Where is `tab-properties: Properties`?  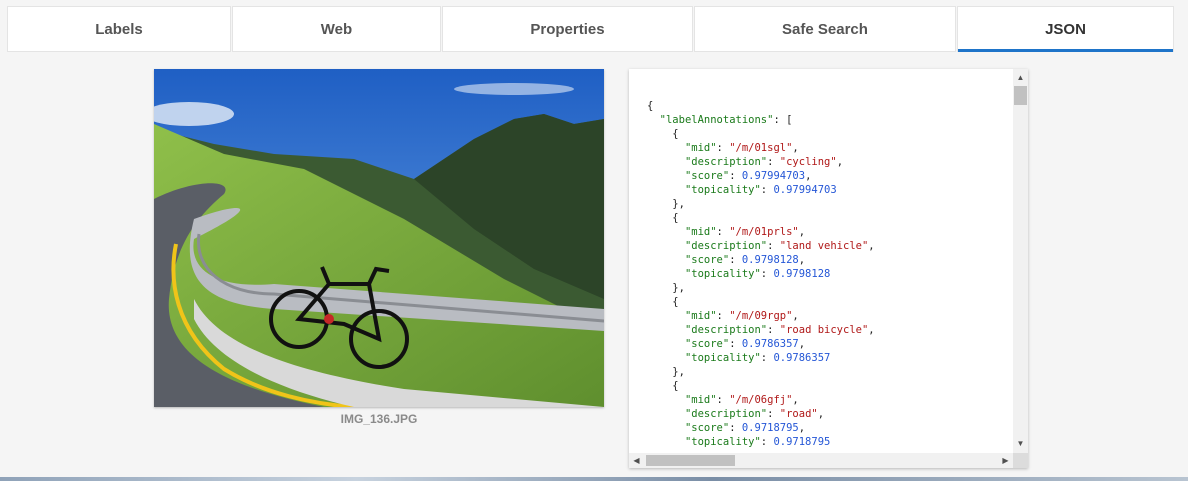 tab-properties: Properties is located at coordinates (567, 29).